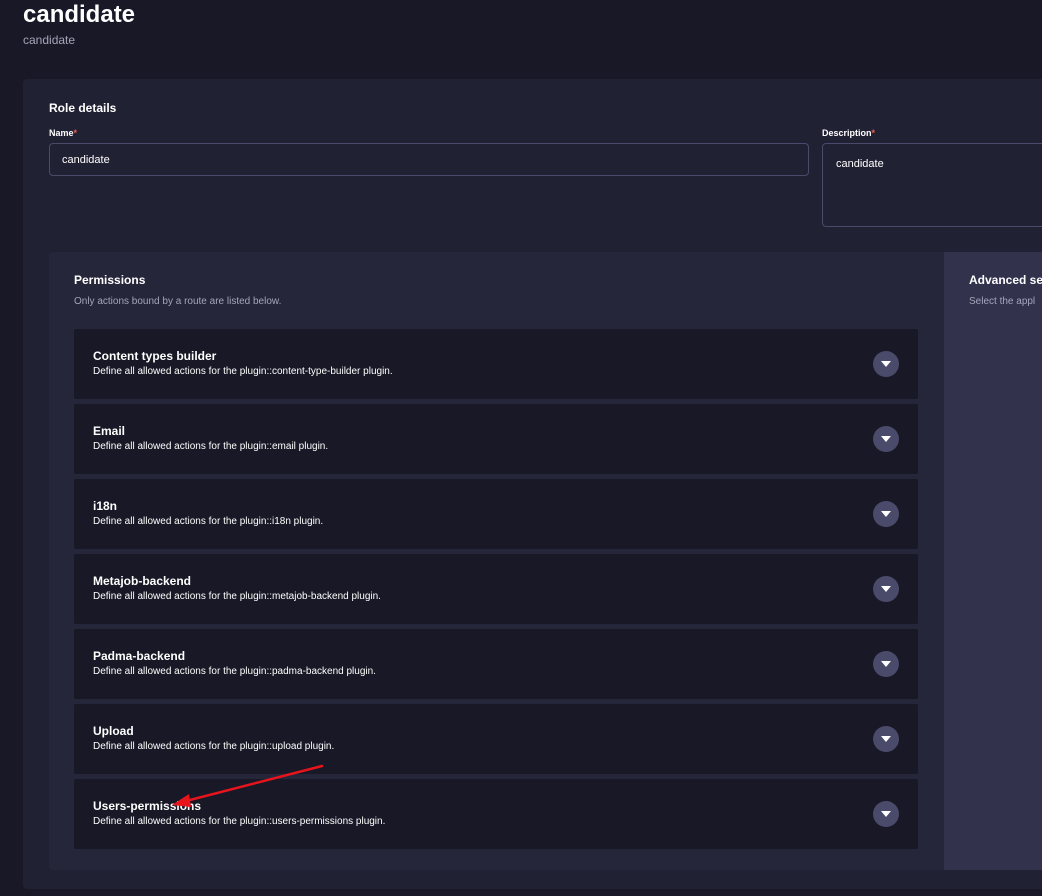 The height and width of the screenshot is (896, 1042). Describe the element at coordinates (1005, 280) in the screenshot. I see `advanced-title: Advanced se` at that location.